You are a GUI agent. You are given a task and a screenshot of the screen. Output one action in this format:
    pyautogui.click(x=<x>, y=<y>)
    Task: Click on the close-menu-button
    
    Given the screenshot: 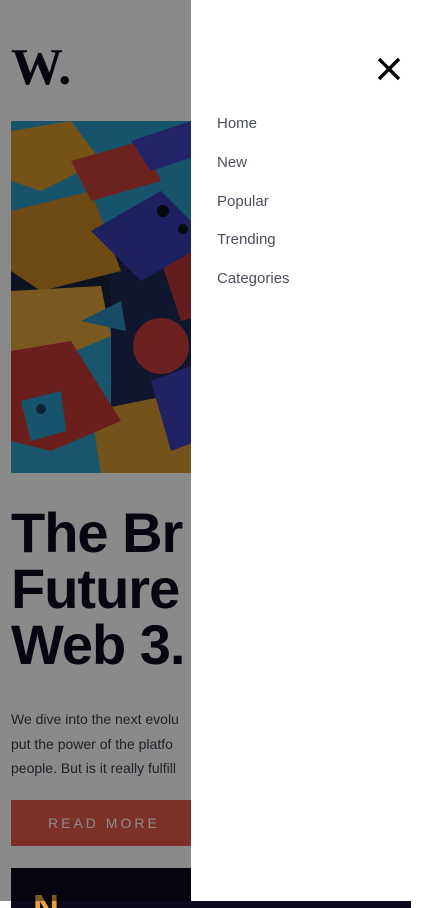 What is the action you would take?
    pyautogui.click(x=389, y=69)
    